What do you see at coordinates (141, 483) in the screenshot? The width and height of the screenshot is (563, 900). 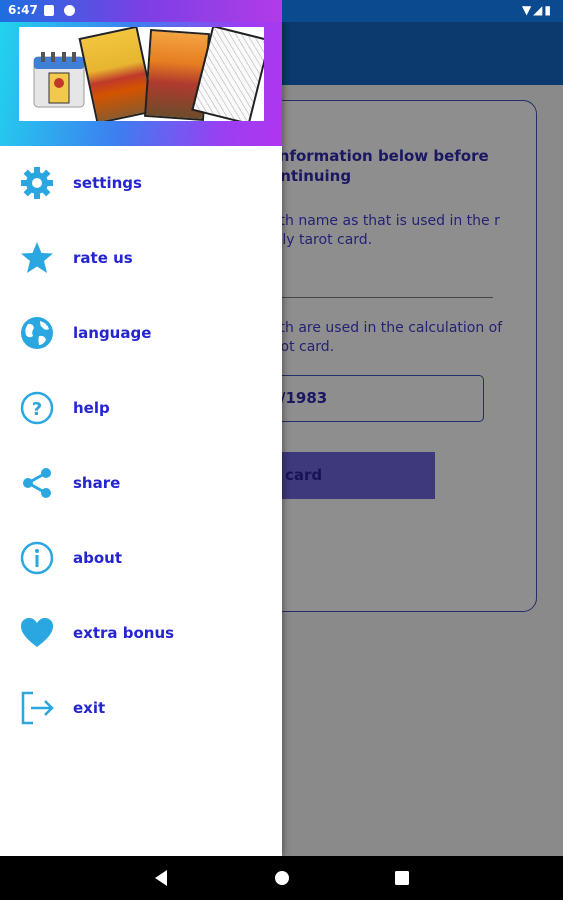 I see `menu-item-share: share` at bounding box center [141, 483].